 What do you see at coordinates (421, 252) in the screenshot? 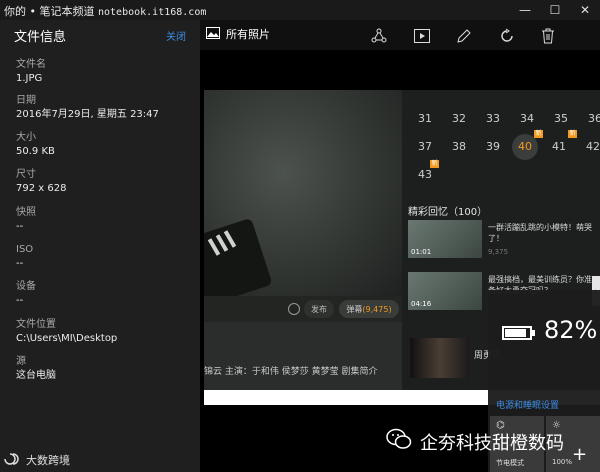
I see `clip-duration: 01:01` at bounding box center [421, 252].